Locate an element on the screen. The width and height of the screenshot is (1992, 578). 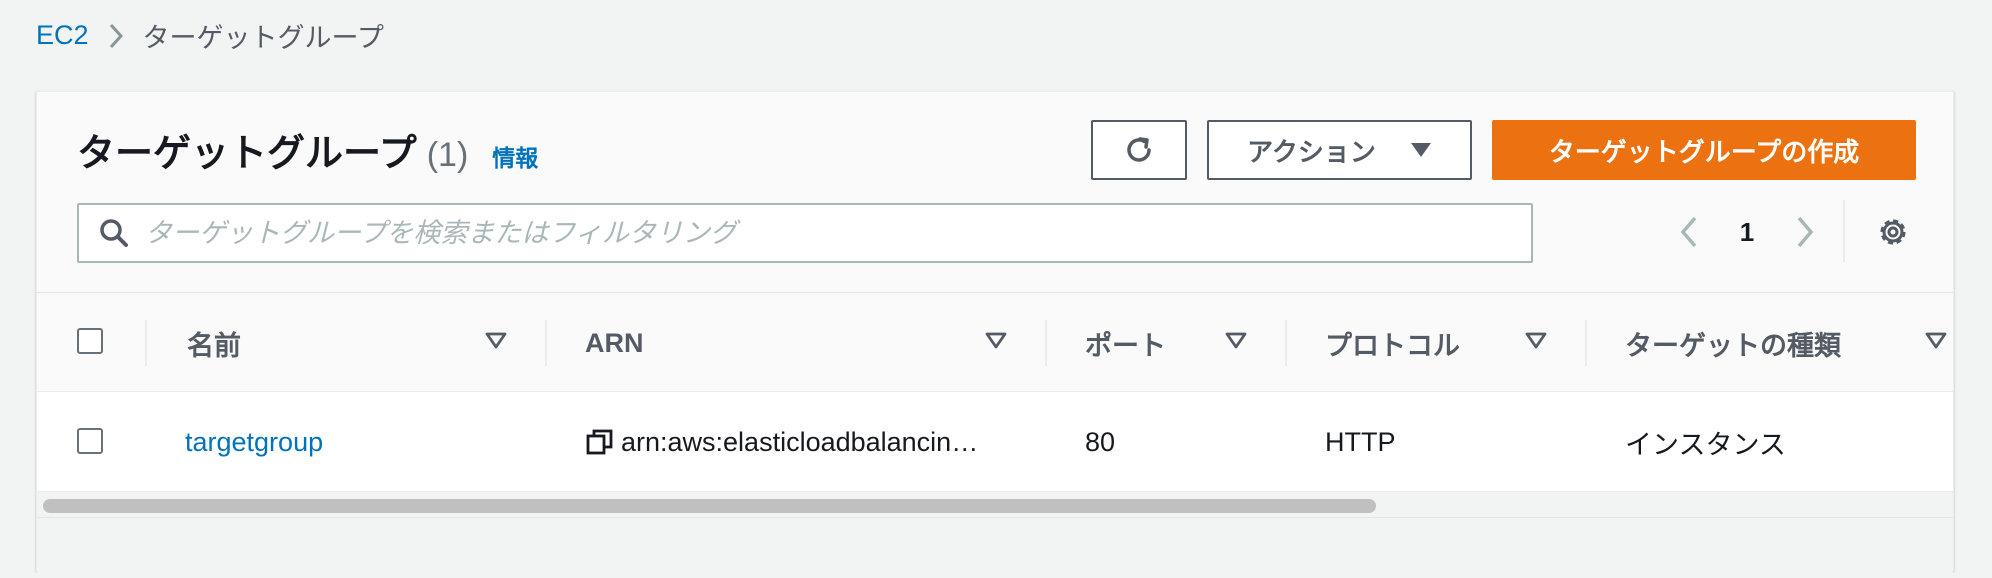
pagination: 1 is located at coordinates (1747, 232).